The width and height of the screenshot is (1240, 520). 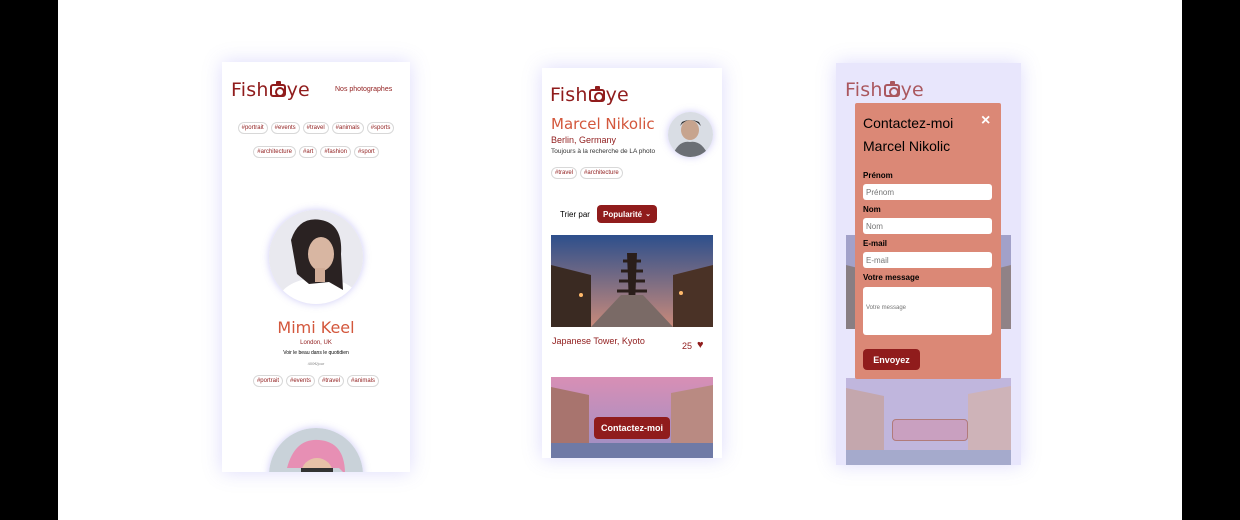 What do you see at coordinates (907, 146) in the screenshot?
I see `modal-photographer-name: Marcel Nikolic` at bounding box center [907, 146].